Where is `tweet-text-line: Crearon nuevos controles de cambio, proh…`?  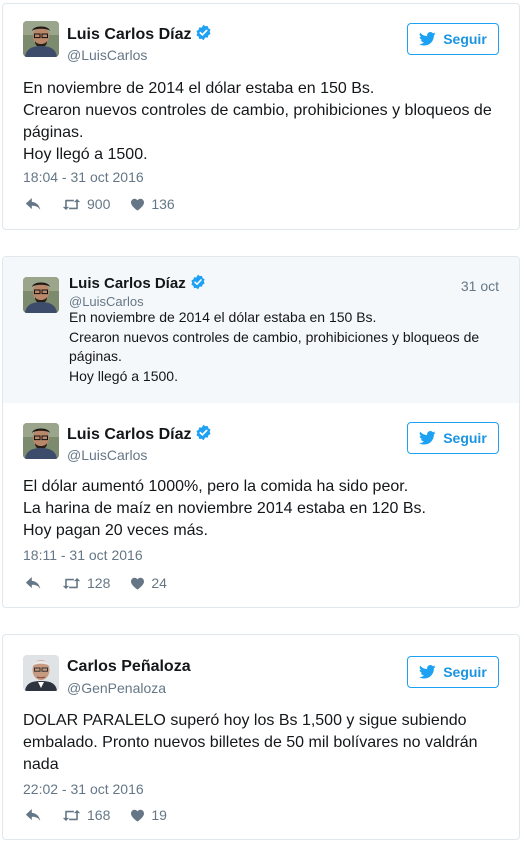
tweet-text-line: Crearon nuevos controles de cambio, proh… is located at coordinates (257, 110).